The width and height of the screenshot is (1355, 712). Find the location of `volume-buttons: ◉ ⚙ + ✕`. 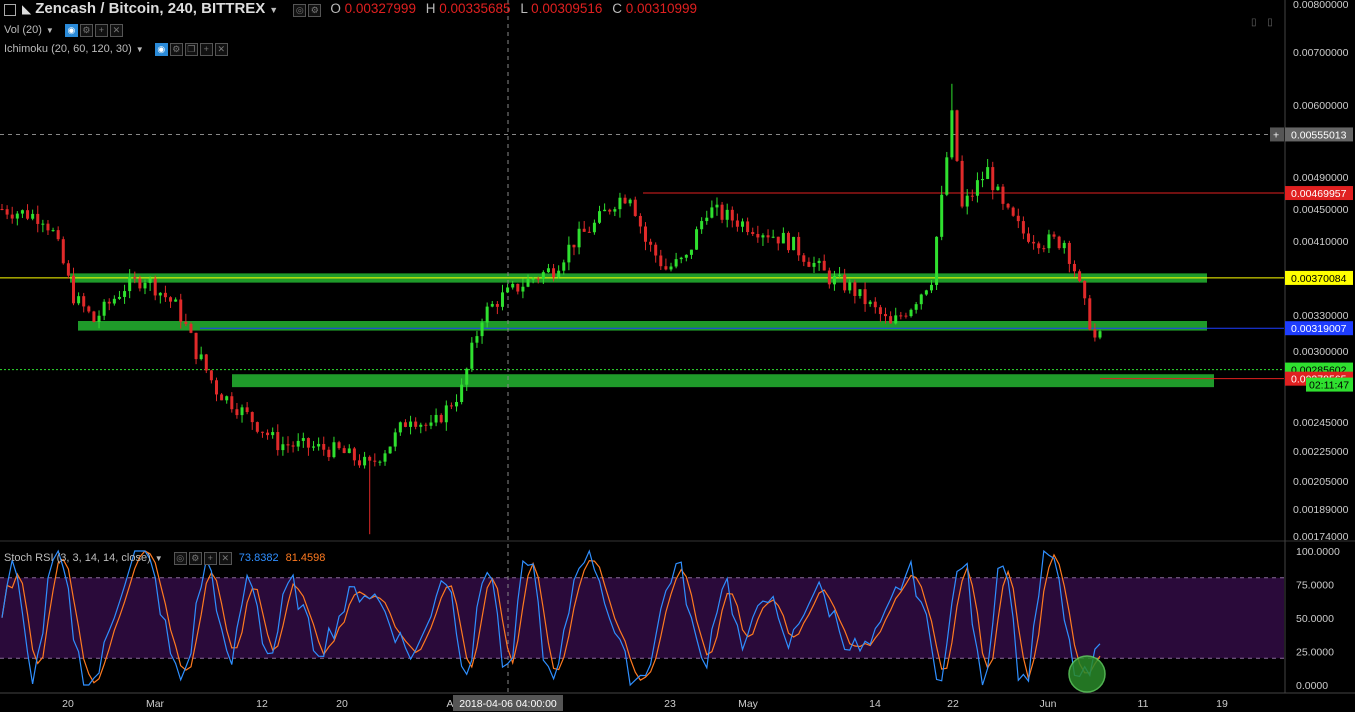

volume-buttons: ◉ ⚙ + ✕ is located at coordinates (94, 30).